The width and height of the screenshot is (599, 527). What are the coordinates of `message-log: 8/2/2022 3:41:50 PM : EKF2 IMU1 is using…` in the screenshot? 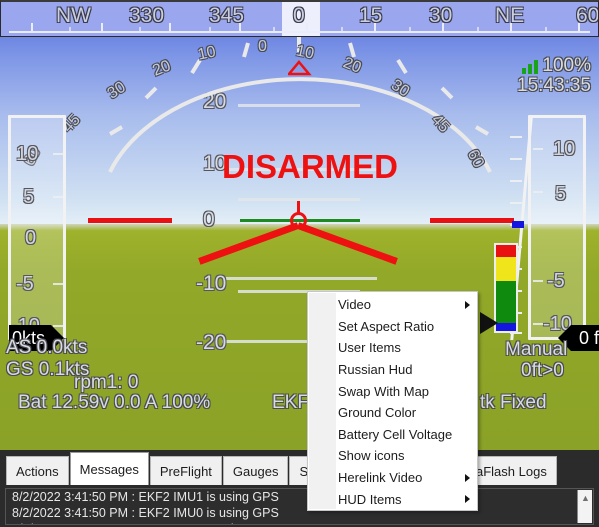 It's located at (299, 506).